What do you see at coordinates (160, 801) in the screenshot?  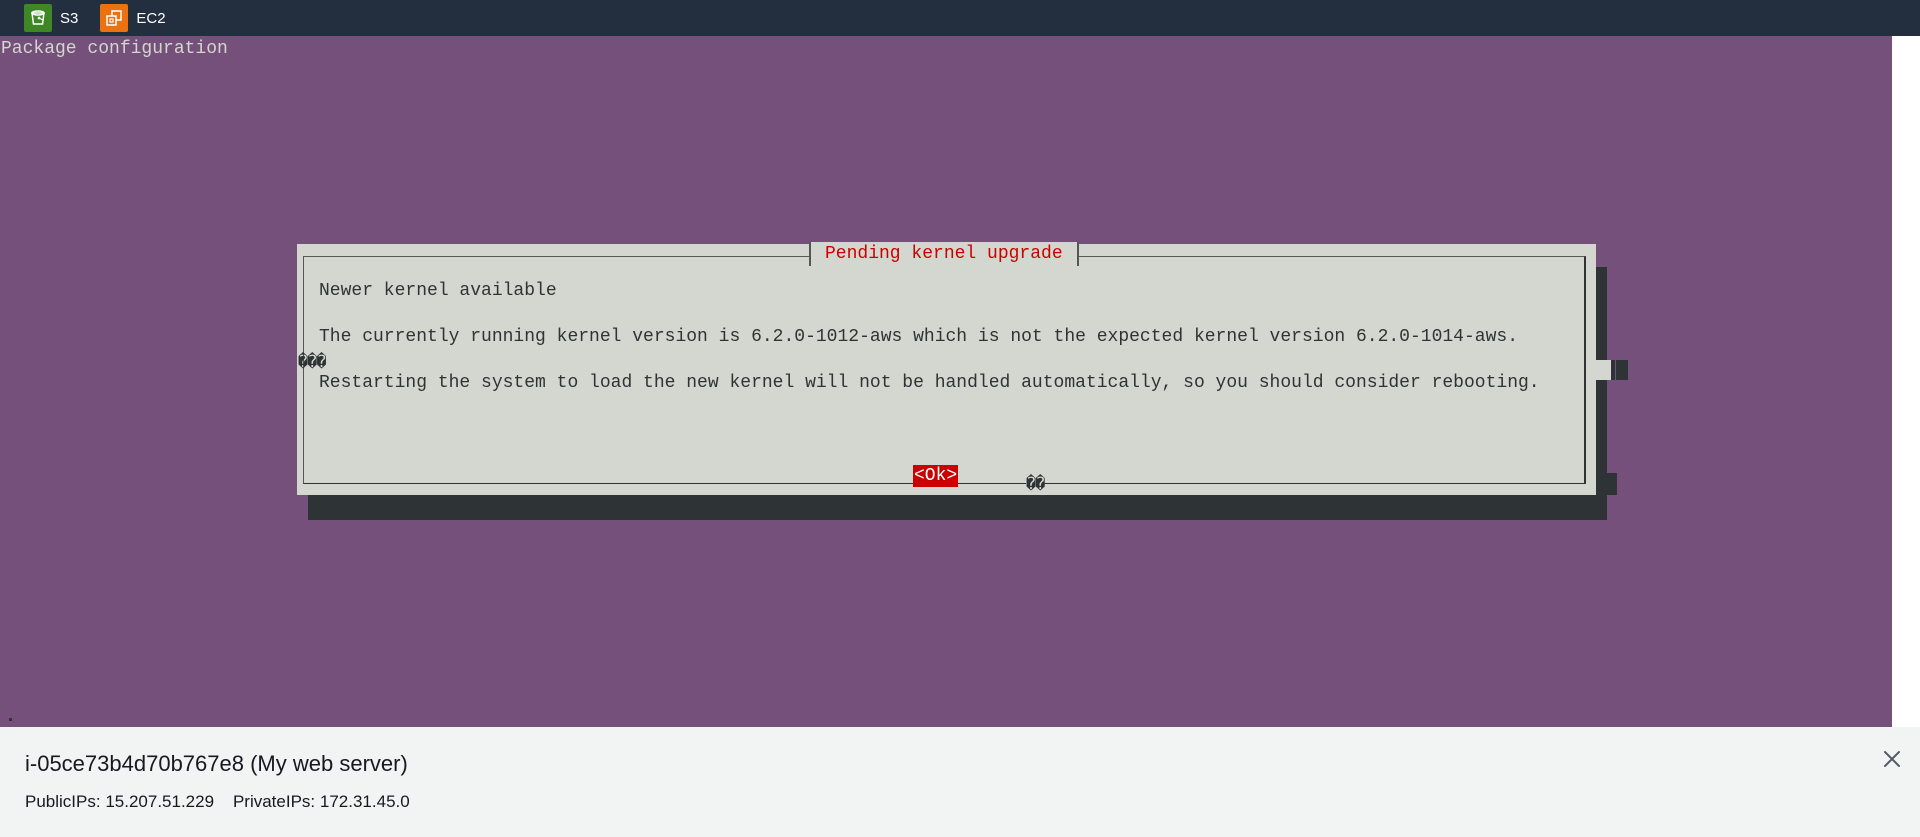 I see `public-ips-value: 15.207.51.229` at bounding box center [160, 801].